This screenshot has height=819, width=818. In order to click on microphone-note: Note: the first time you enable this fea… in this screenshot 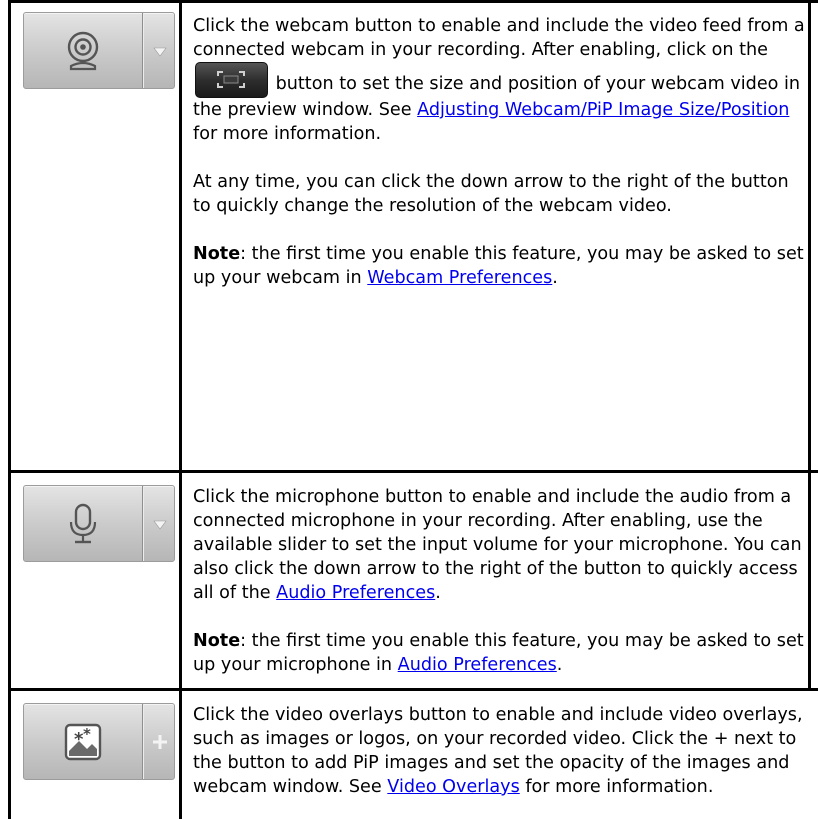, I will do `click(498, 653)`.